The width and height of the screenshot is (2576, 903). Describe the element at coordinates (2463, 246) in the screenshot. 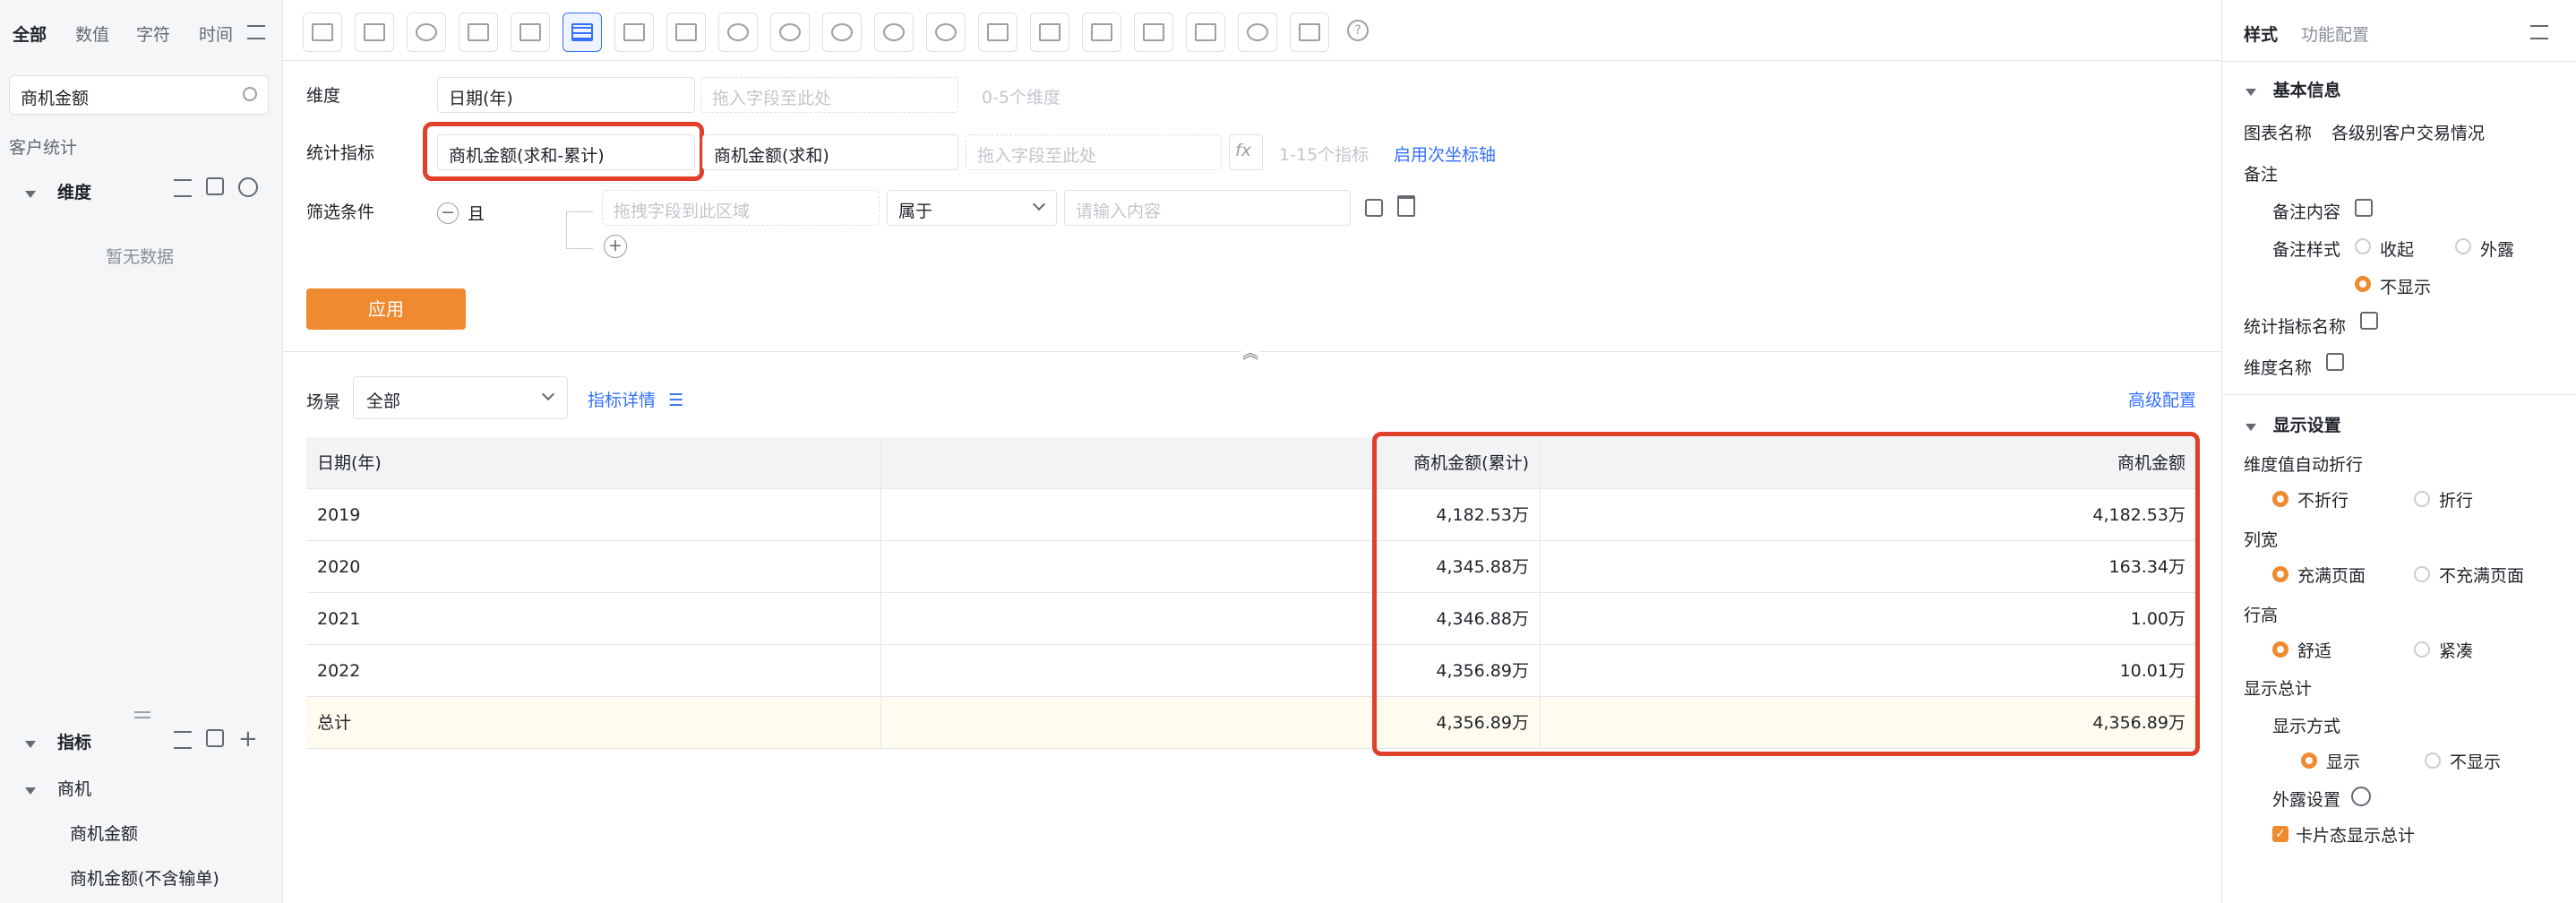

I see `radio-expose` at that location.